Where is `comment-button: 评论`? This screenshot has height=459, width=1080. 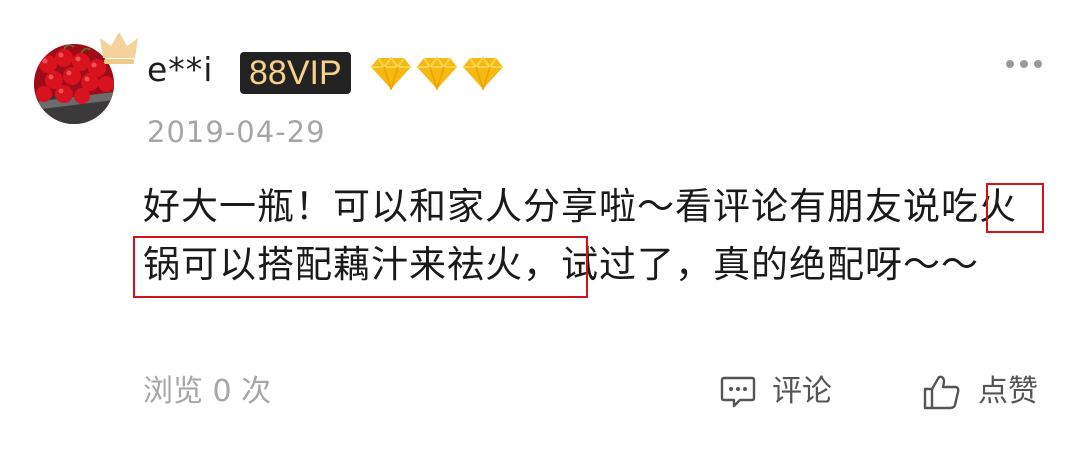 comment-button: 评论 is located at coordinates (776, 392).